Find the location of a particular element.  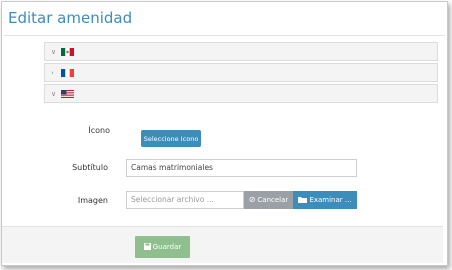

cancel-file-label: Cancelar is located at coordinates (273, 200).